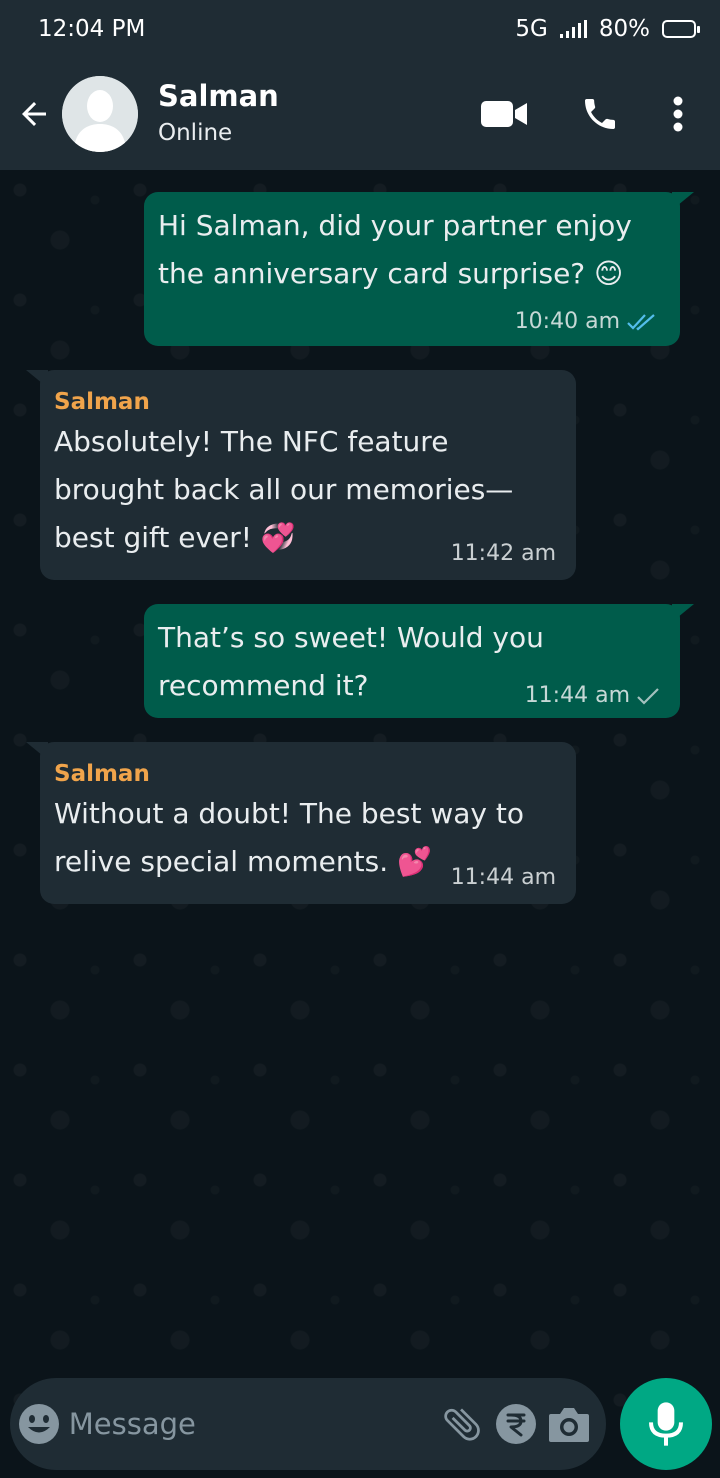  I want to click on mic-icon, so click(666, 1424).